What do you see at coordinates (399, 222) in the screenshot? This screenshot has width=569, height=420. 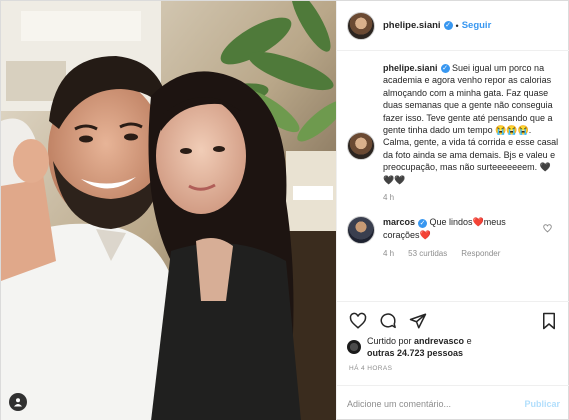 I see `commenter-username: marcos` at bounding box center [399, 222].